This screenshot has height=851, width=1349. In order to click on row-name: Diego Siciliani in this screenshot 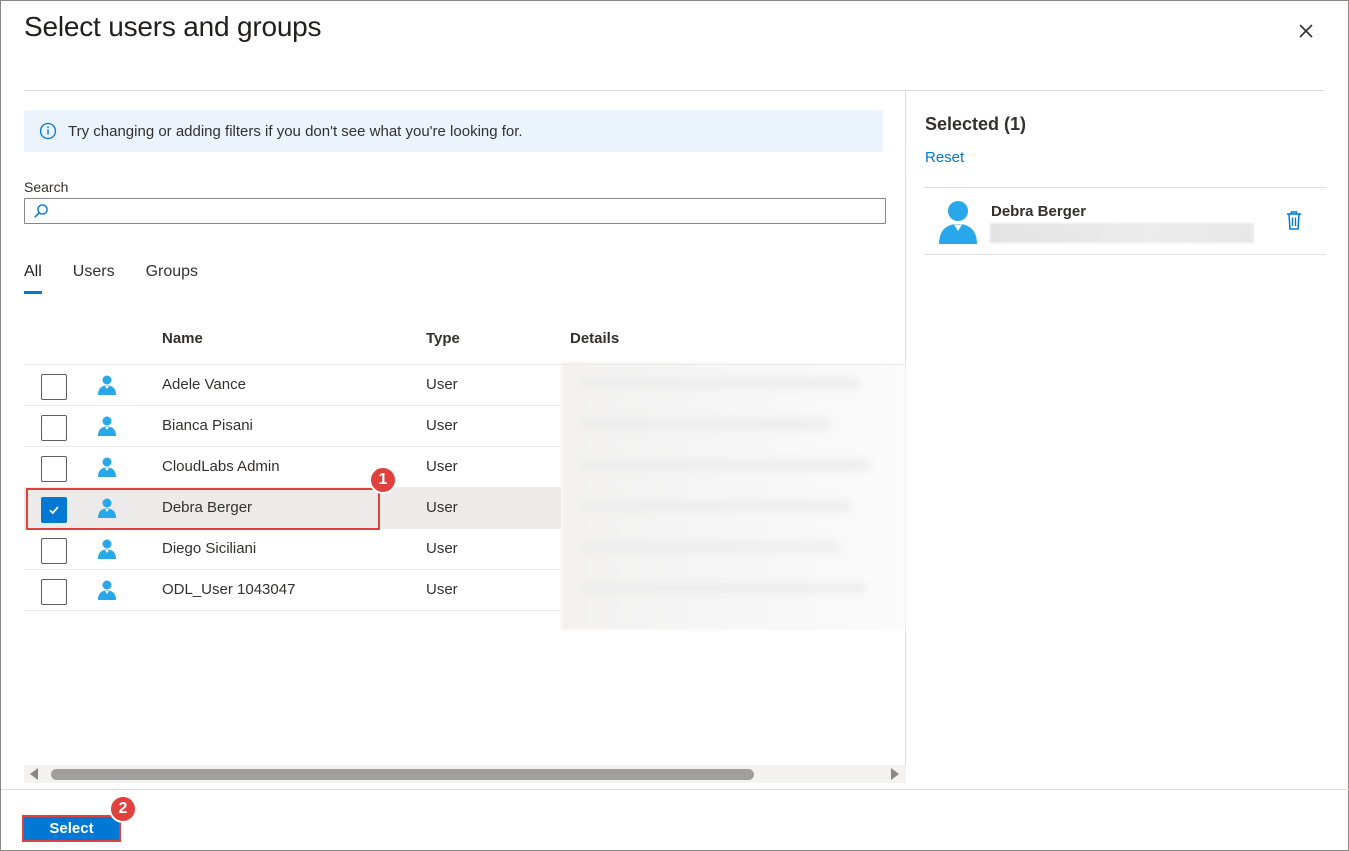, I will do `click(209, 548)`.